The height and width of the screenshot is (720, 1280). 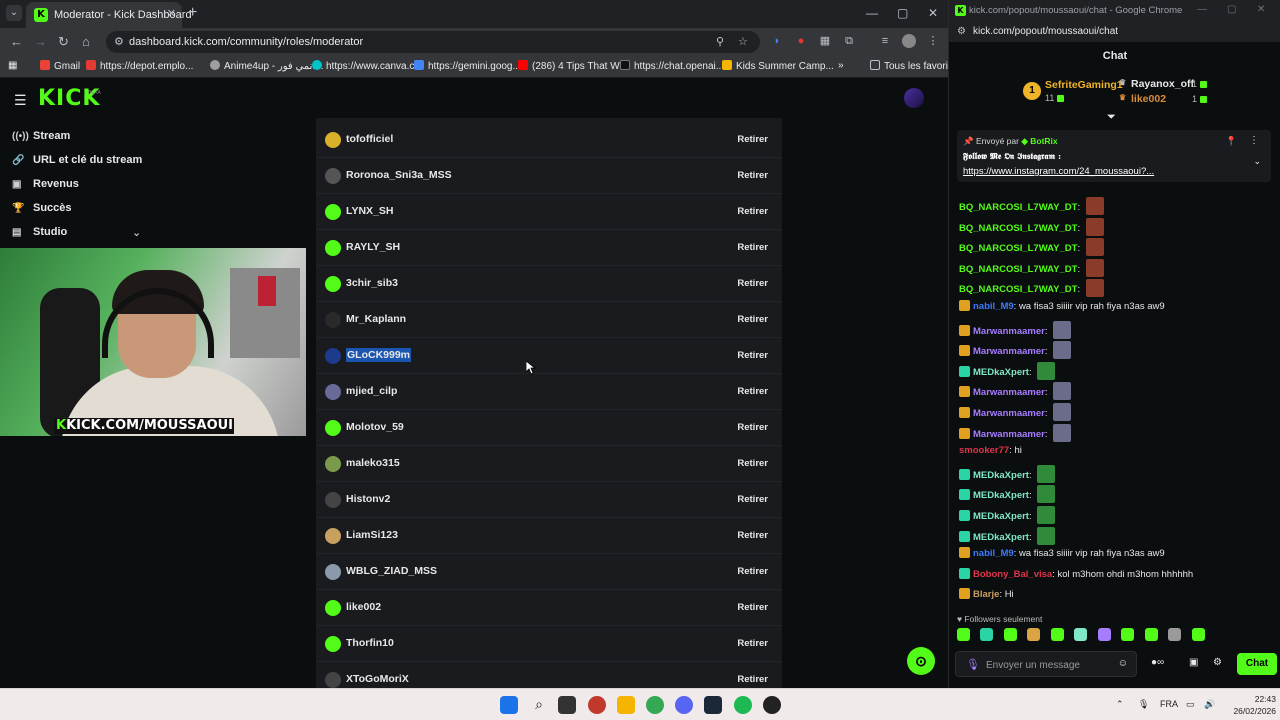 I want to click on reload-icon: ↻, so click(x=63, y=42).